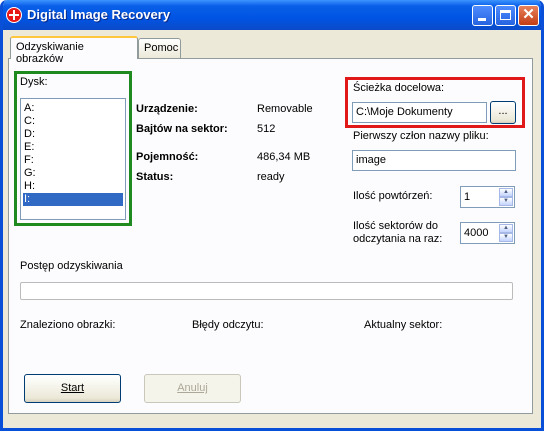  I want to click on sectors-spinner: 4000 ▲ ▼, so click(487, 233).